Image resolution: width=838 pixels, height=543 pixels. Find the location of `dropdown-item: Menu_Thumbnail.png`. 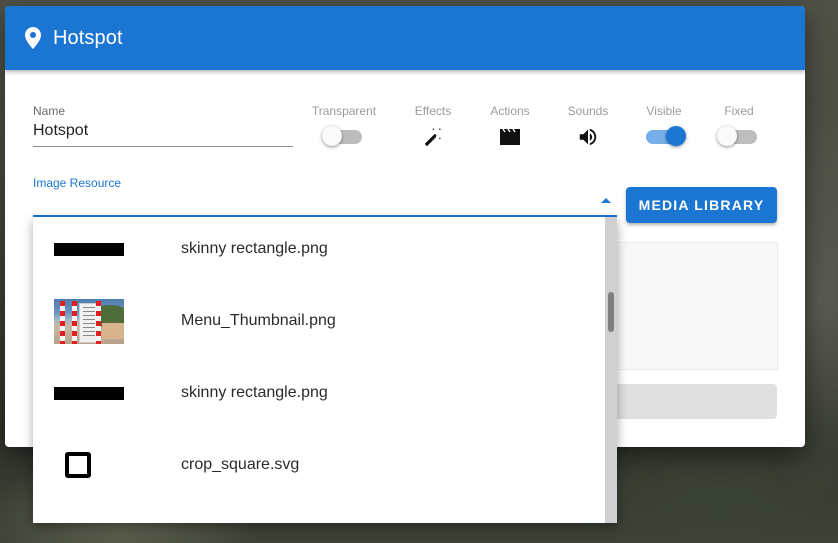

dropdown-item: Menu_Thumbnail.png is located at coordinates (318, 321).